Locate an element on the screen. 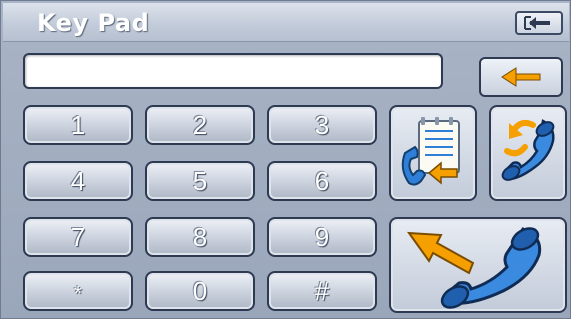 Image resolution: width=571 pixels, height=319 pixels. contacts-button is located at coordinates (433, 153).